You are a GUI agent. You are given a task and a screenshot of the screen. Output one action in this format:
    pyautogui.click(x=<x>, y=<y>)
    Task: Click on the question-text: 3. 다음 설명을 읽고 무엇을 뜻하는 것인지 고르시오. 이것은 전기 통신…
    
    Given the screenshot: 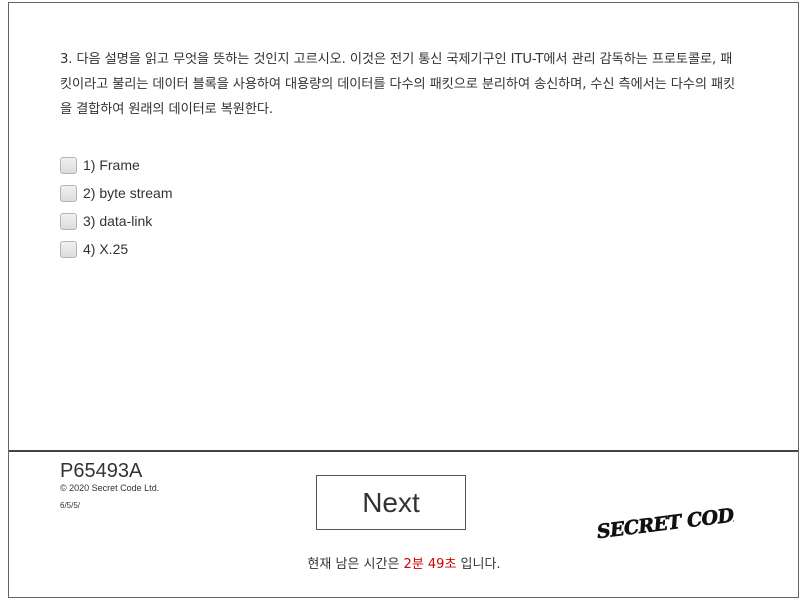 What is the action you would take?
    pyautogui.click(x=398, y=84)
    